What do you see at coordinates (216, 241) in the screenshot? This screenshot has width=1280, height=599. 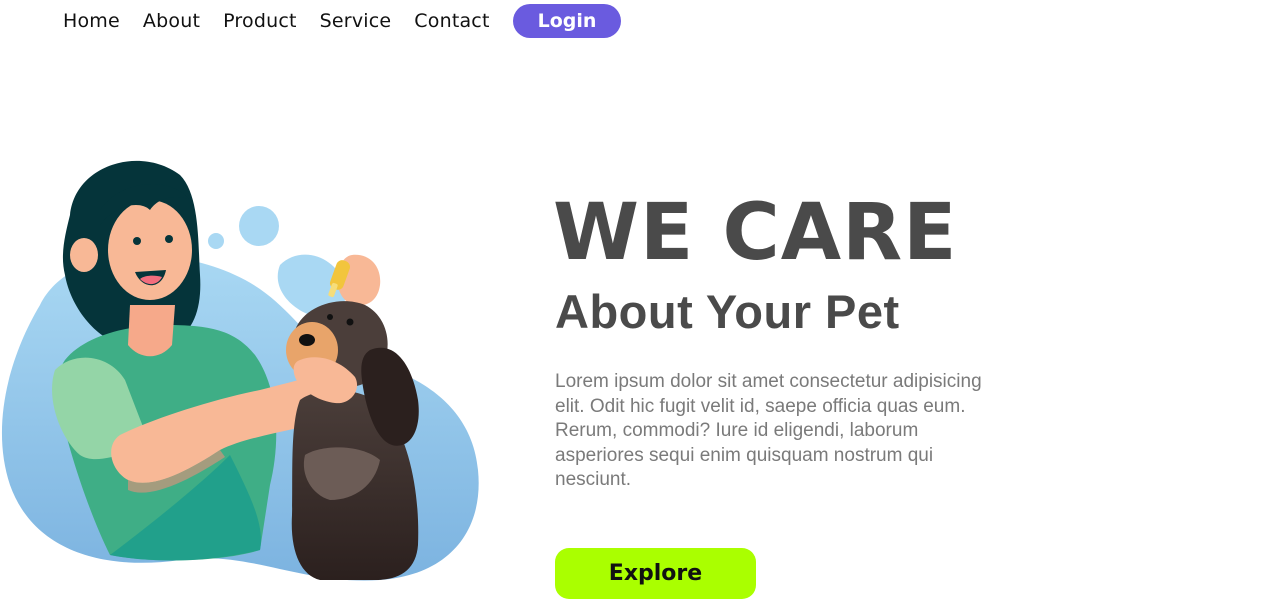 I see `bubble-small` at bounding box center [216, 241].